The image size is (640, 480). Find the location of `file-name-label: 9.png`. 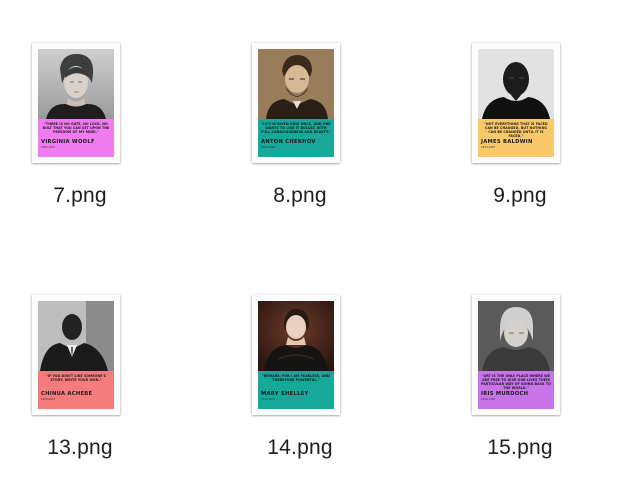

file-name-label: 9.png is located at coordinates (520, 196).